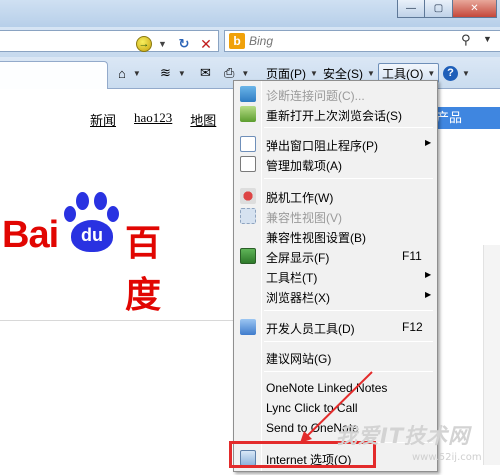 The width and height of the screenshot is (500, 475). Describe the element at coordinates (304, 218) in the screenshot. I see `menu-item-label: 兼容性视图(V)` at that location.